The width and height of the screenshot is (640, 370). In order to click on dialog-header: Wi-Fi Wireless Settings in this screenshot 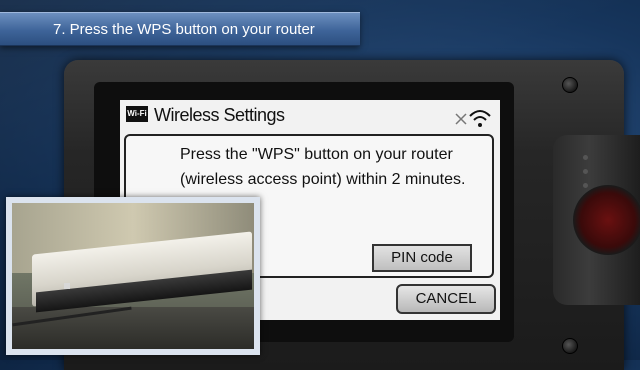, I will do `click(310, 115)`.